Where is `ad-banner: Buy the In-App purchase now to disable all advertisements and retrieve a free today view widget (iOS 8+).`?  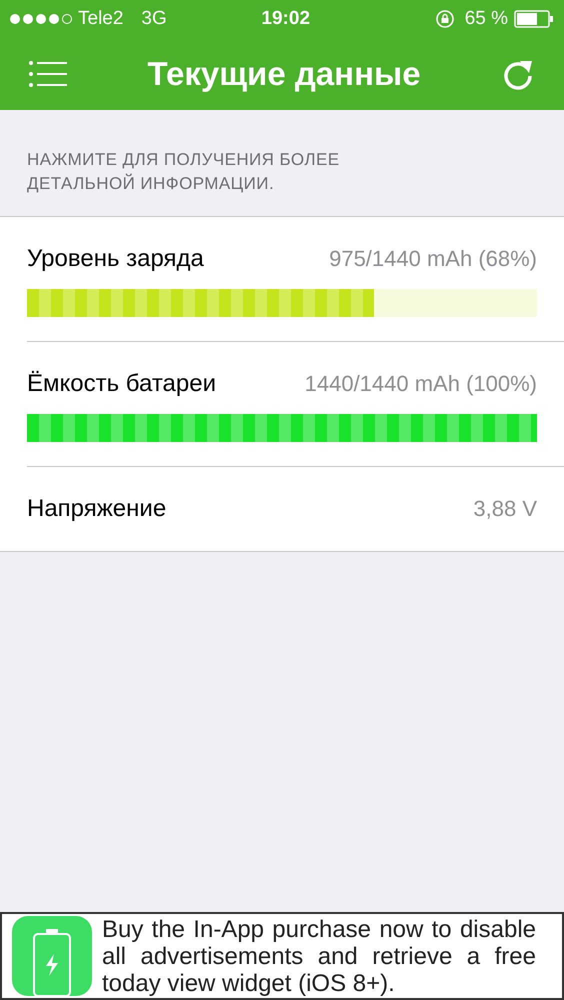 ad-banner: Buy the In-App purchase now to disable all advertisements and retrieve a free today view widget (iOS 8+). is located at coordinates (282, 956).